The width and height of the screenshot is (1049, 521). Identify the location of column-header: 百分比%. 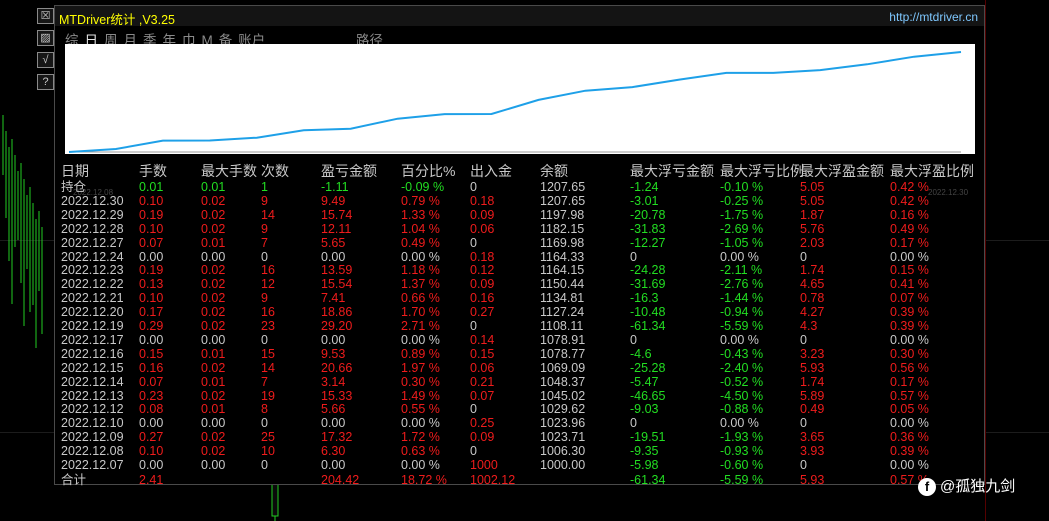
(428, 171).